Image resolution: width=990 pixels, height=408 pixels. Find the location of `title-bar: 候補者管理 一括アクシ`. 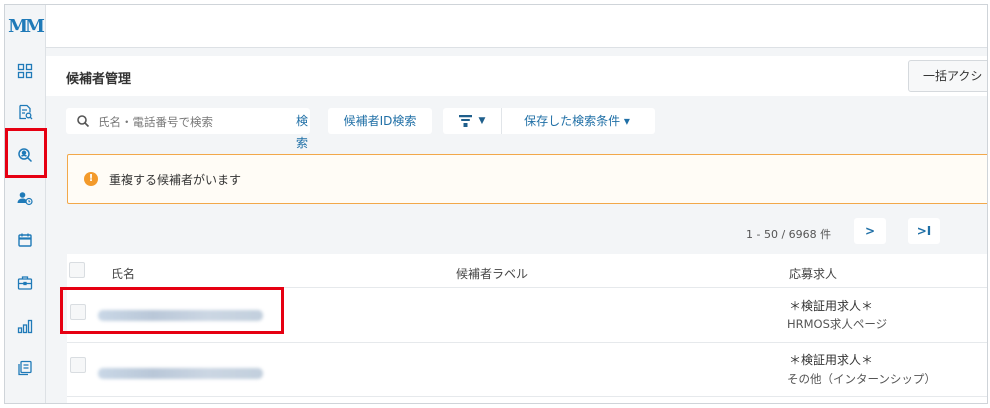

title-bar: 候補者管理 一括アクシ is located at coordinates (516, 76).